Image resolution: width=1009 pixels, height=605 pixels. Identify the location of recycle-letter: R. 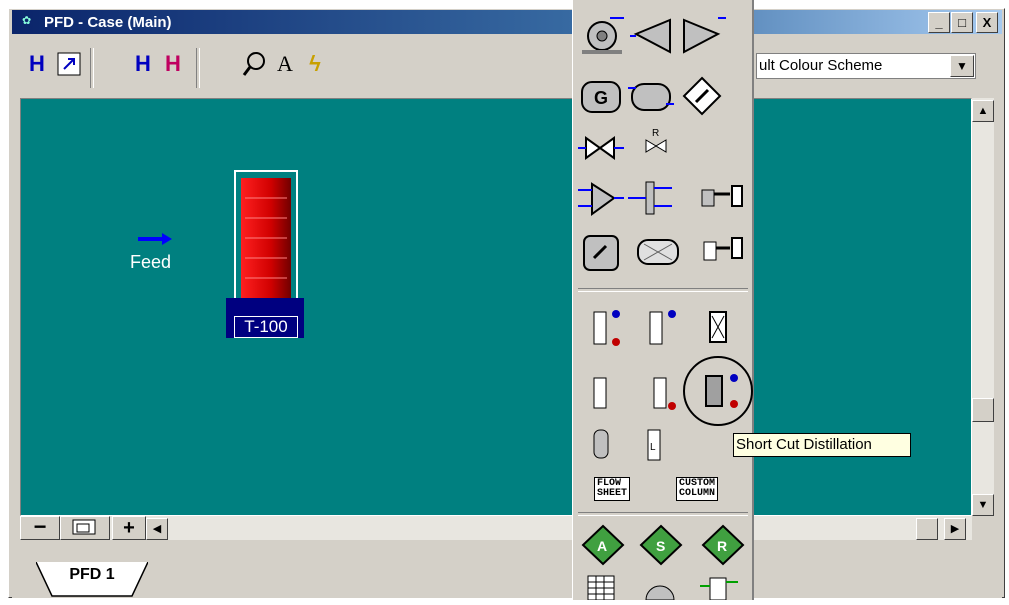
(722, 546).